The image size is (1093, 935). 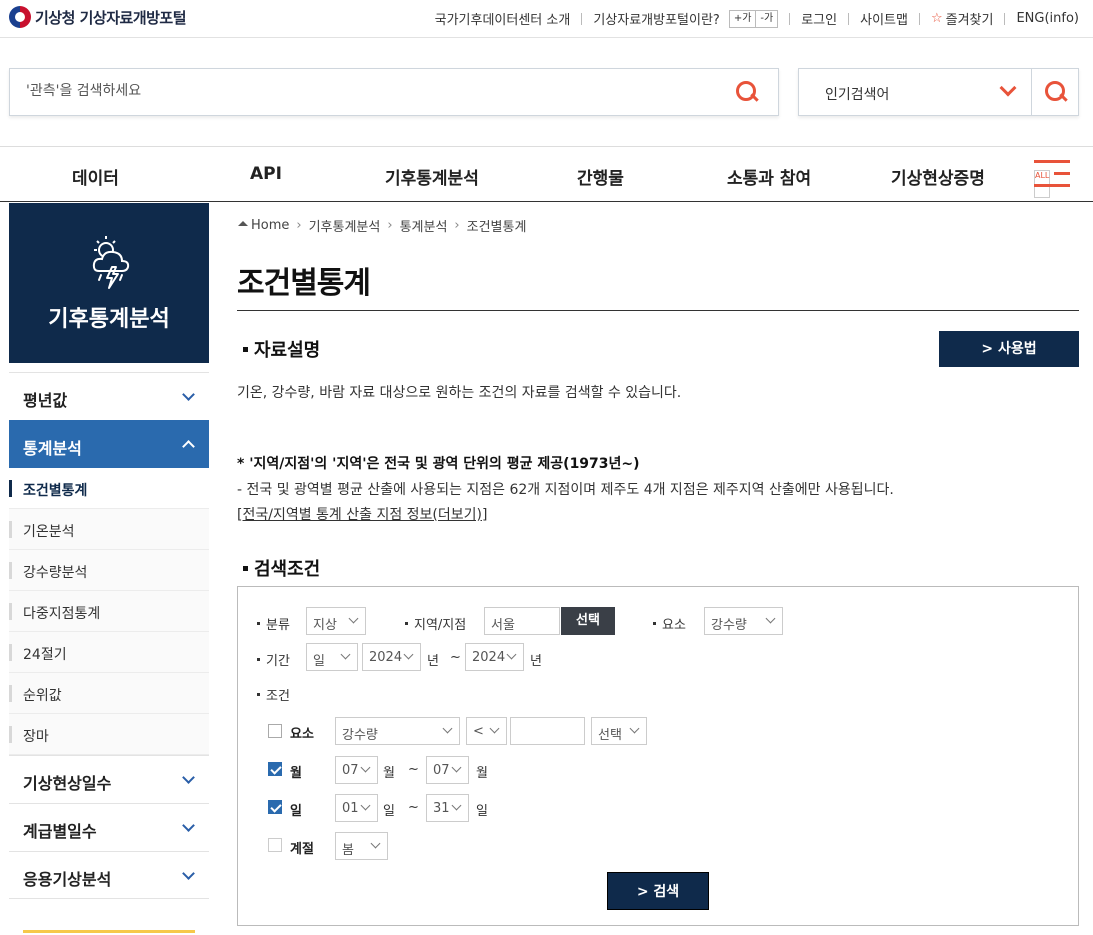 I want to click on popular-keywords-label: 인기검색어, so click(x=857, y=95).